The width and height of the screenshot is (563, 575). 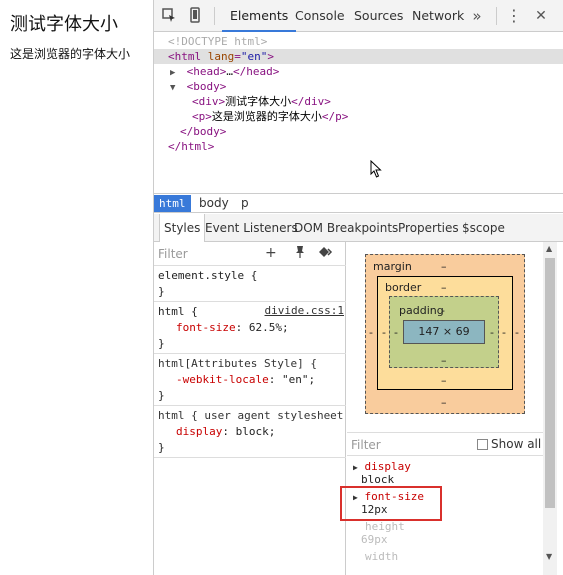 What do you see at coordinates (64, 24) in the screenshot?
I see `preview-heading: 测试字体大小` at bounding box center [64, 24].